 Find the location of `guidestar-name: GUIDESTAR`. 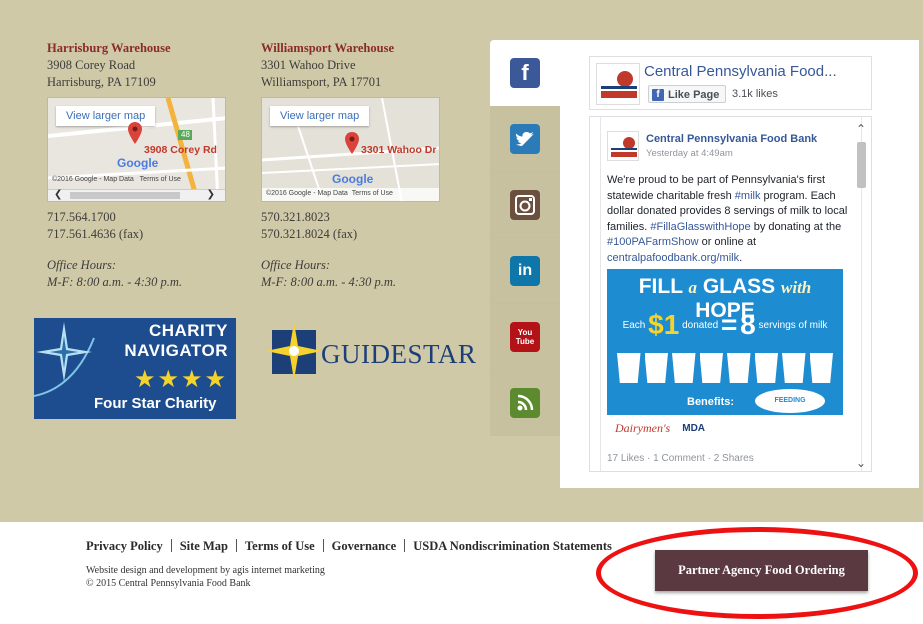

guidestar-name: GUIDESTAR is located at coordinates (399, 354).